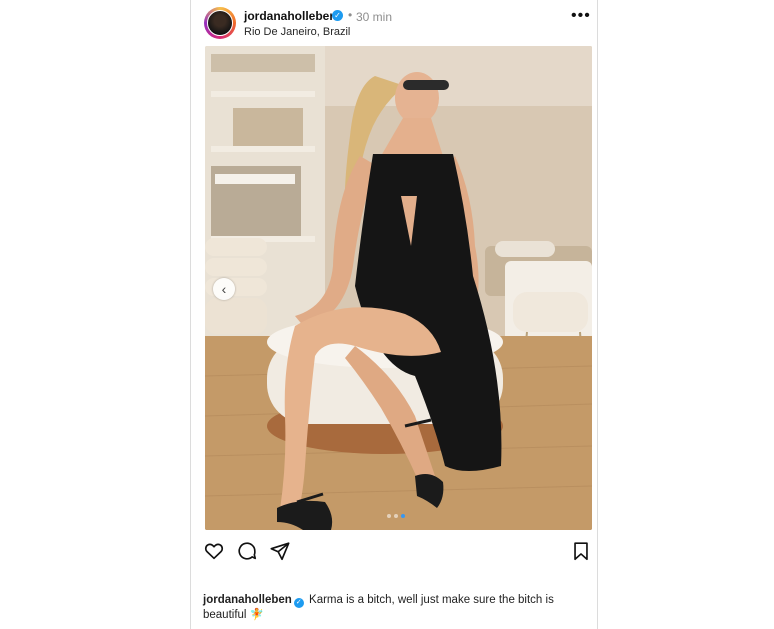  I want to click on carousel-indicator, so click(396, 516).